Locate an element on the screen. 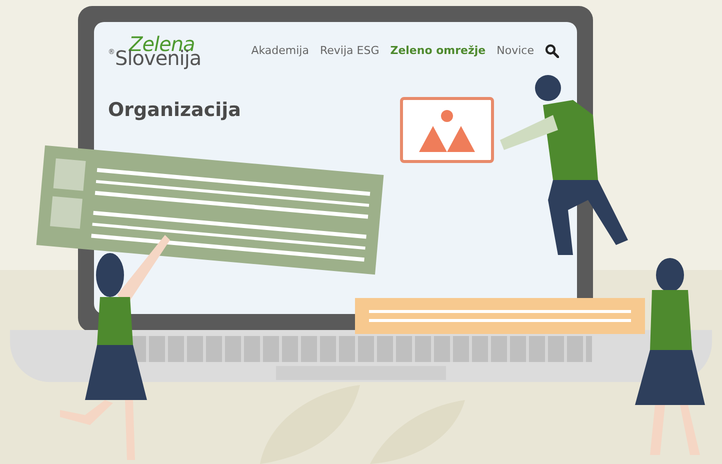 This screenshot has height=464, width=722. search-icon is located at coordinates (552, 51).